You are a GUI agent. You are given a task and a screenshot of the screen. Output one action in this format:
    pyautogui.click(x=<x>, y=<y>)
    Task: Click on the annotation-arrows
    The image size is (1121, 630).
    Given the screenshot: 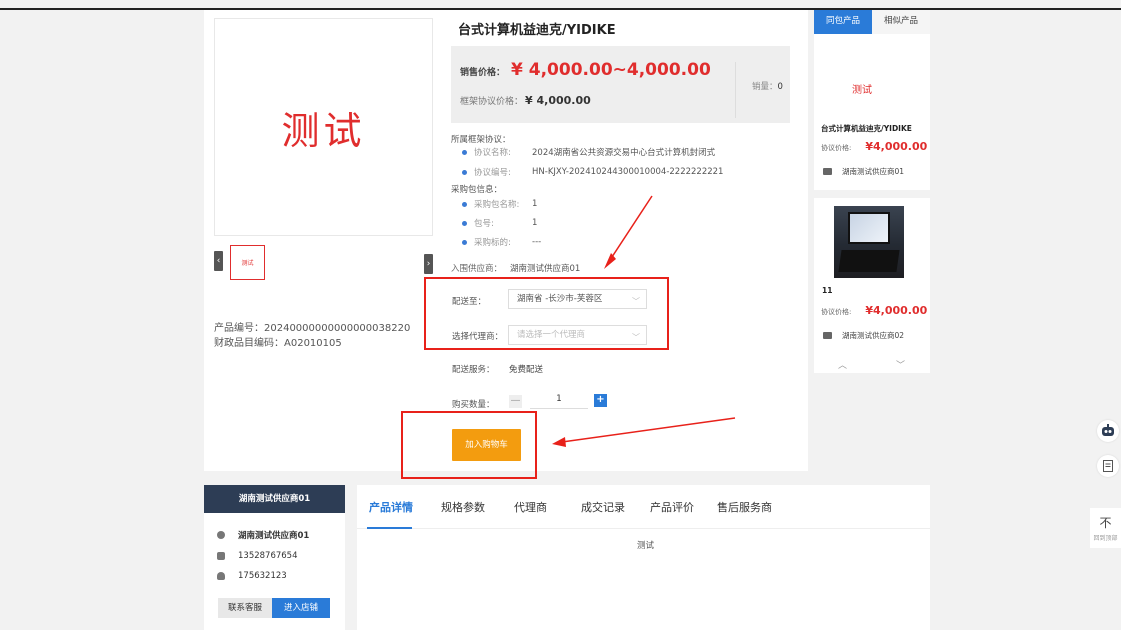 What is the action you would take?
    pyautogui.click(x=644, y=321)
    